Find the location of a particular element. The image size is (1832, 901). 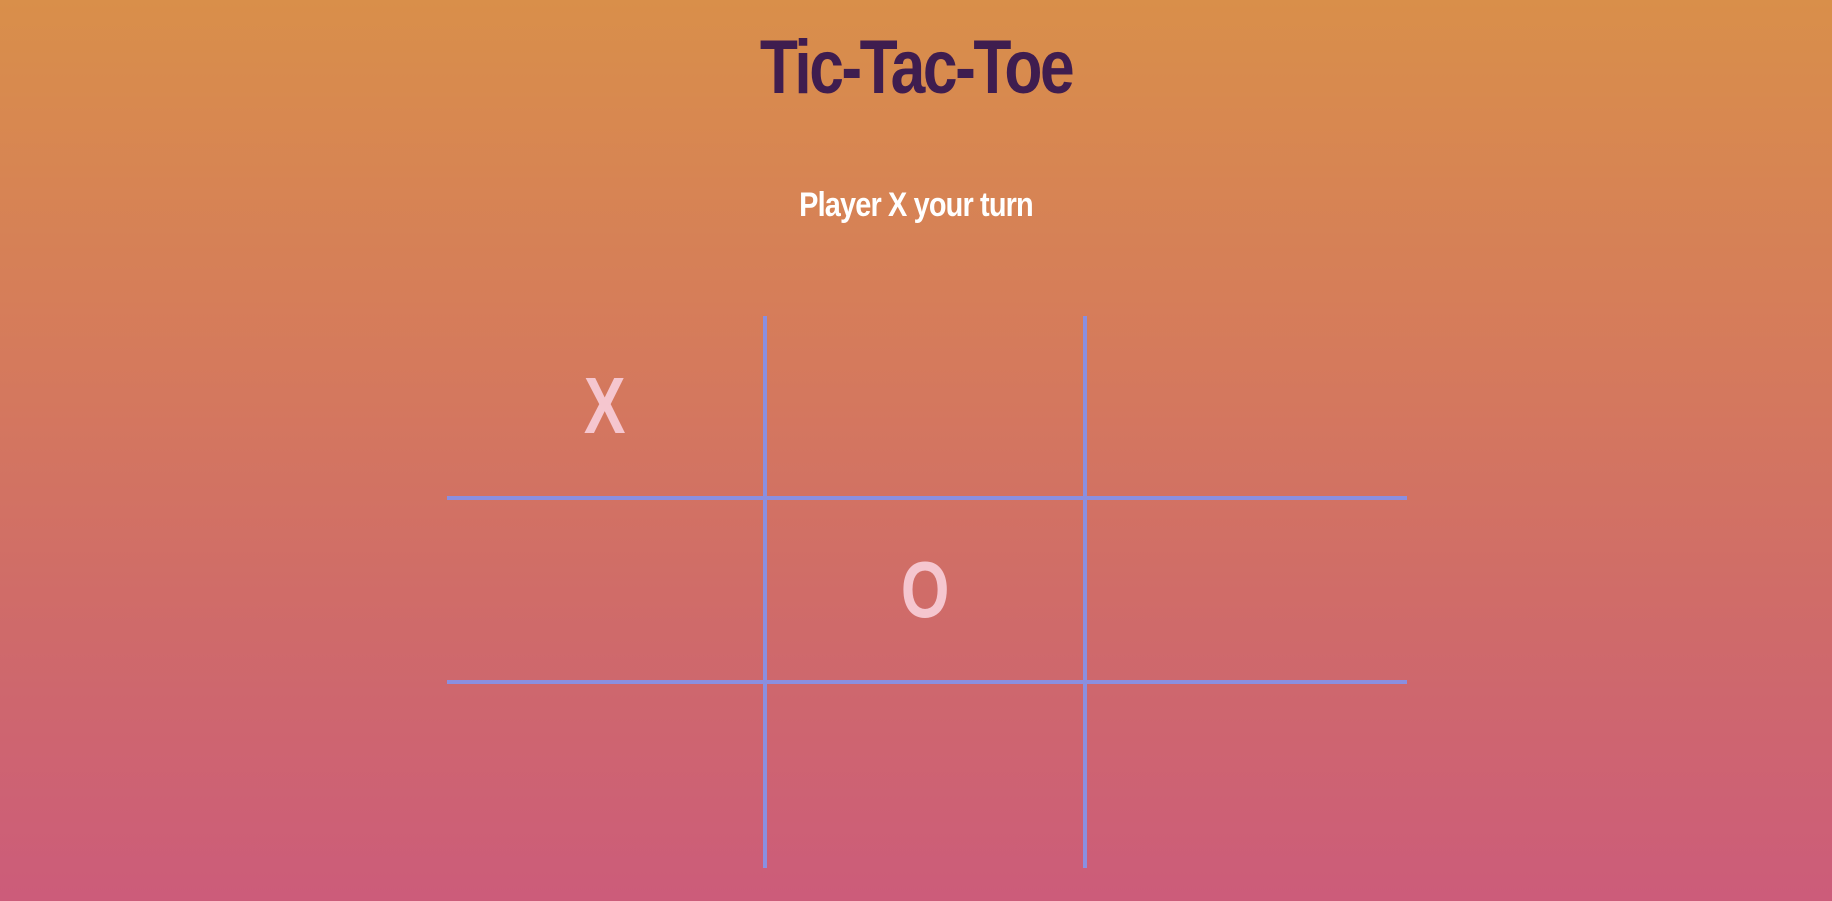

turn-status: Player X your turn is located at coordinates (916, 205).